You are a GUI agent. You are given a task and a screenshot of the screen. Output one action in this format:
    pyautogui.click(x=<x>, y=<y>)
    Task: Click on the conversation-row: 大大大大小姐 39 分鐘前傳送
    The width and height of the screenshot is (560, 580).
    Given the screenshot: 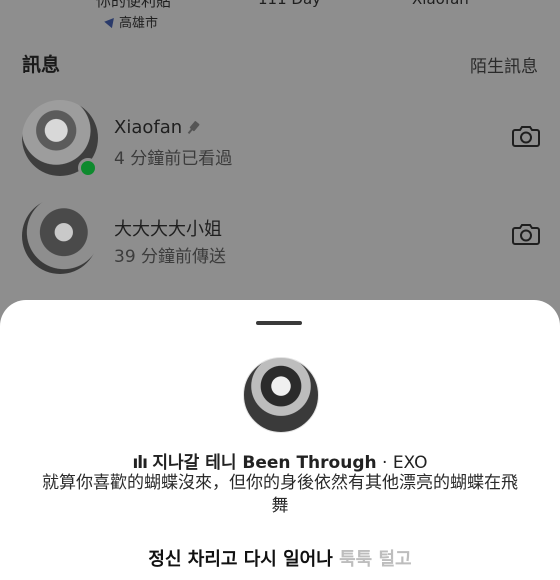 What is the action you would take?
    pyautogui.click(x=282, y=240)
    